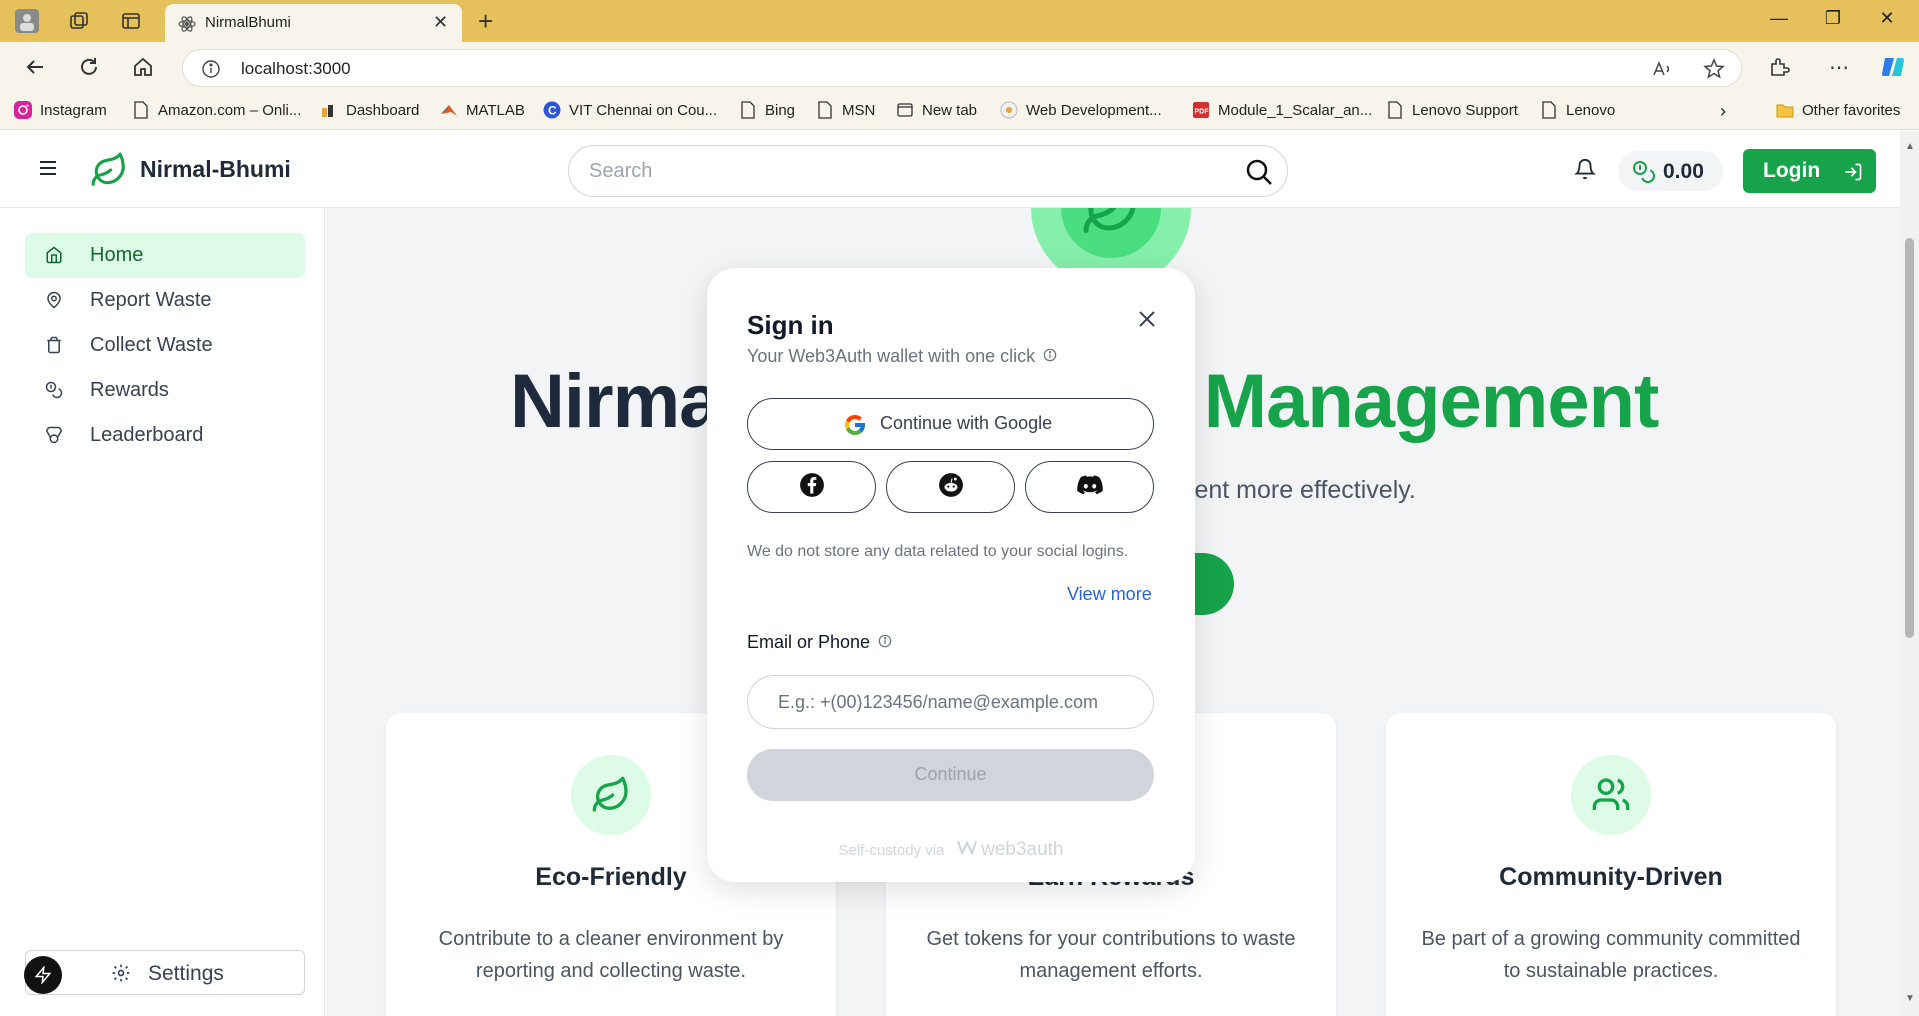 The width and height of the screenshot is (1919, 1016). I want to click on settings-button: Settings, so click(165, 972).